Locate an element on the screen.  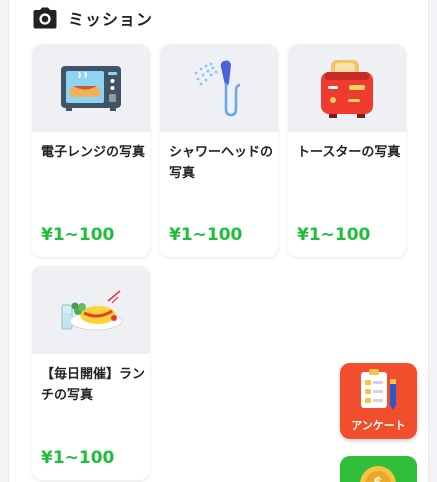
mission-header: ミッション is located at coordinates (93, 18).